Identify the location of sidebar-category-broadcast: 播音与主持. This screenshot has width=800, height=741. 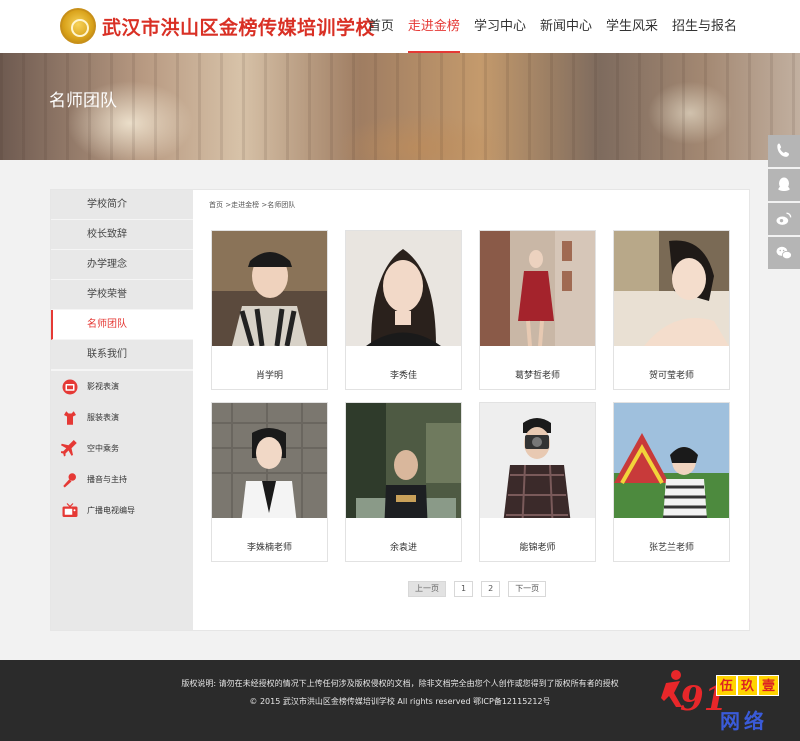
(122, 479).